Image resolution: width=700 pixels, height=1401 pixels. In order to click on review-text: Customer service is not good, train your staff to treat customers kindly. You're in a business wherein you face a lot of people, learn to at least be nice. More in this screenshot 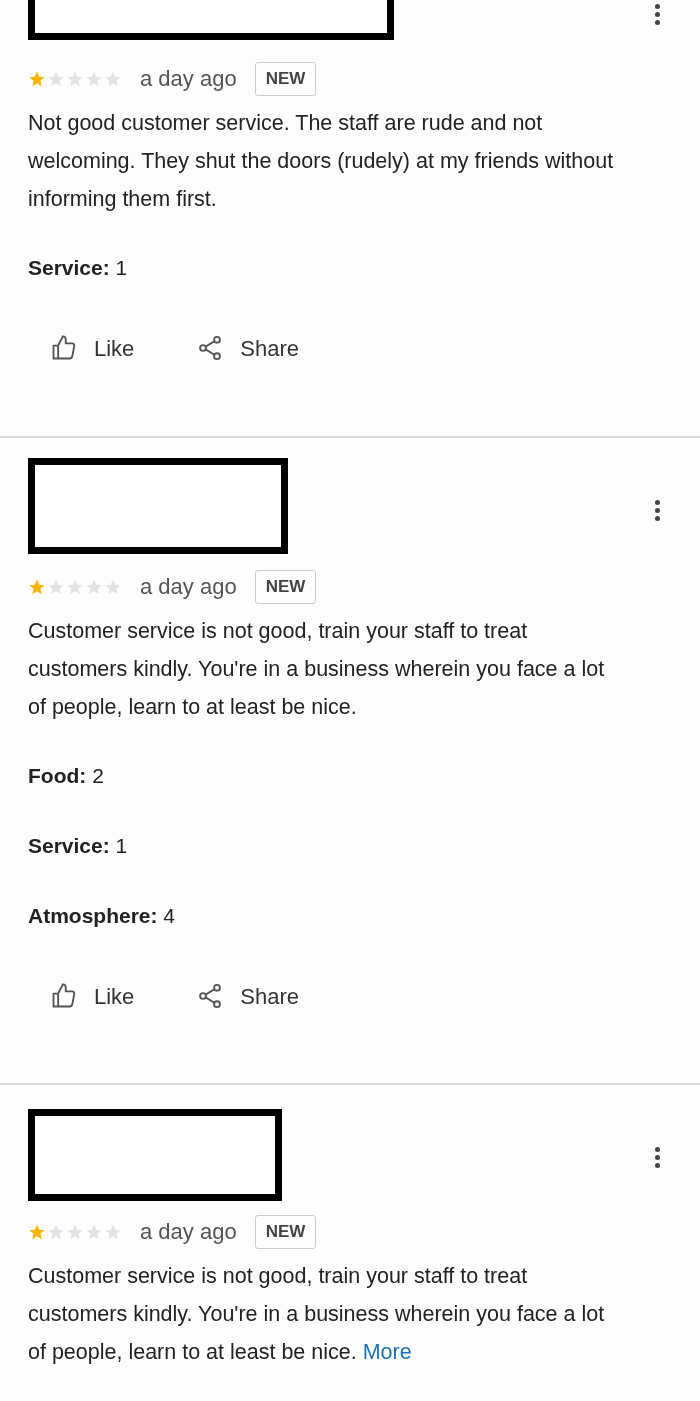, I will do `click(317, 1314)`.